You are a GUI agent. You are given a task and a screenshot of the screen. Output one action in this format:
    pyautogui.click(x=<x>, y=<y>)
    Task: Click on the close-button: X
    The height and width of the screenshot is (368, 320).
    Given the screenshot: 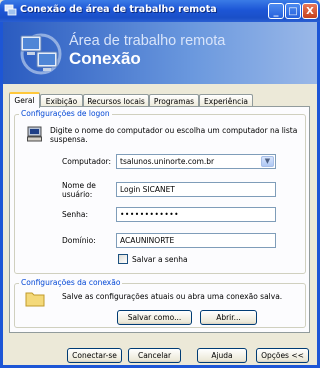 What is the action you would take?
    pyautogui.click(x=310, y=11)
    